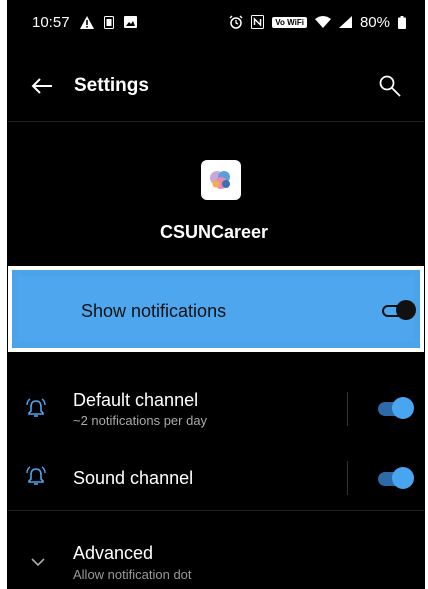 The image size is (428, 589). What do you see at coordinates (154, 311) in the screenshot?
I see `show-notifications-label: Show notifications` at bounding box center [154, 311].